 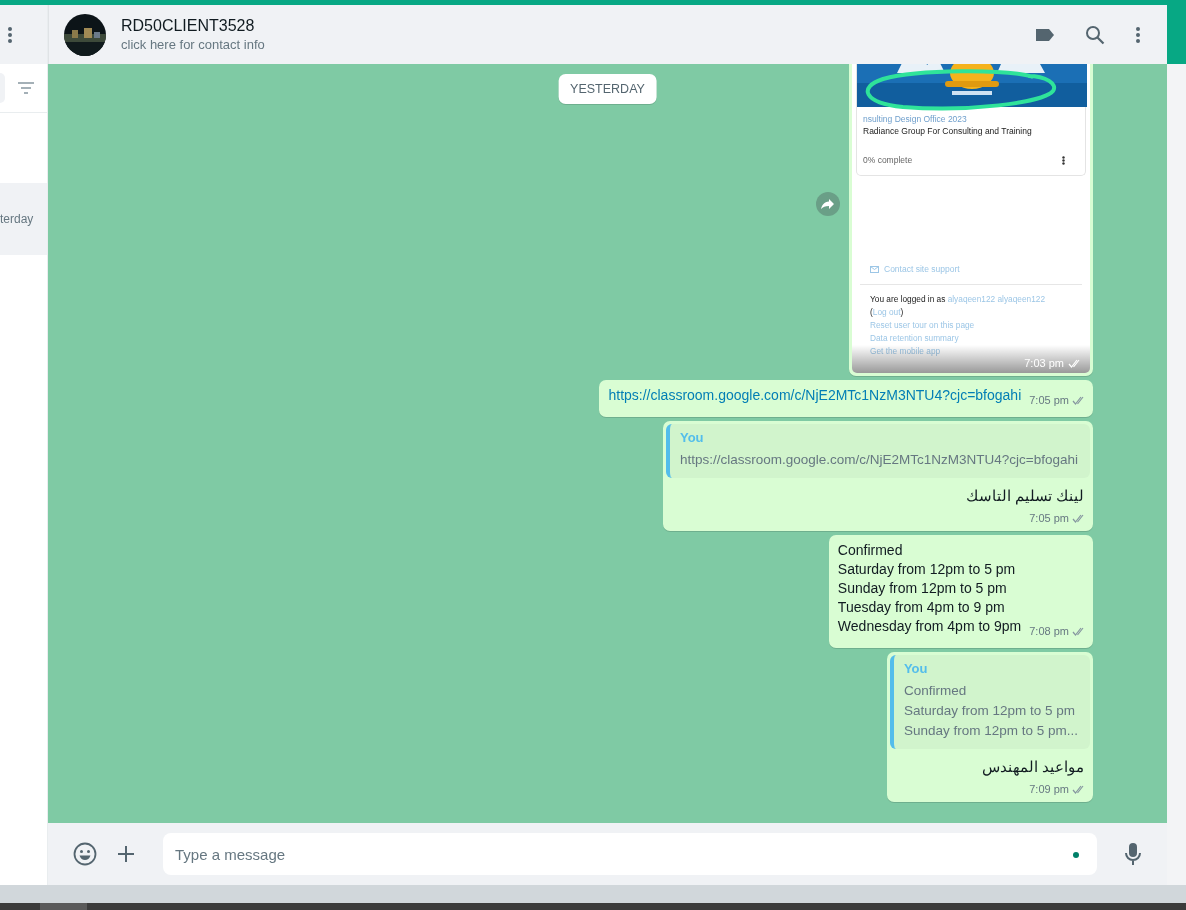 I want to click on chat-item: terday, so click(x=23, y=219).